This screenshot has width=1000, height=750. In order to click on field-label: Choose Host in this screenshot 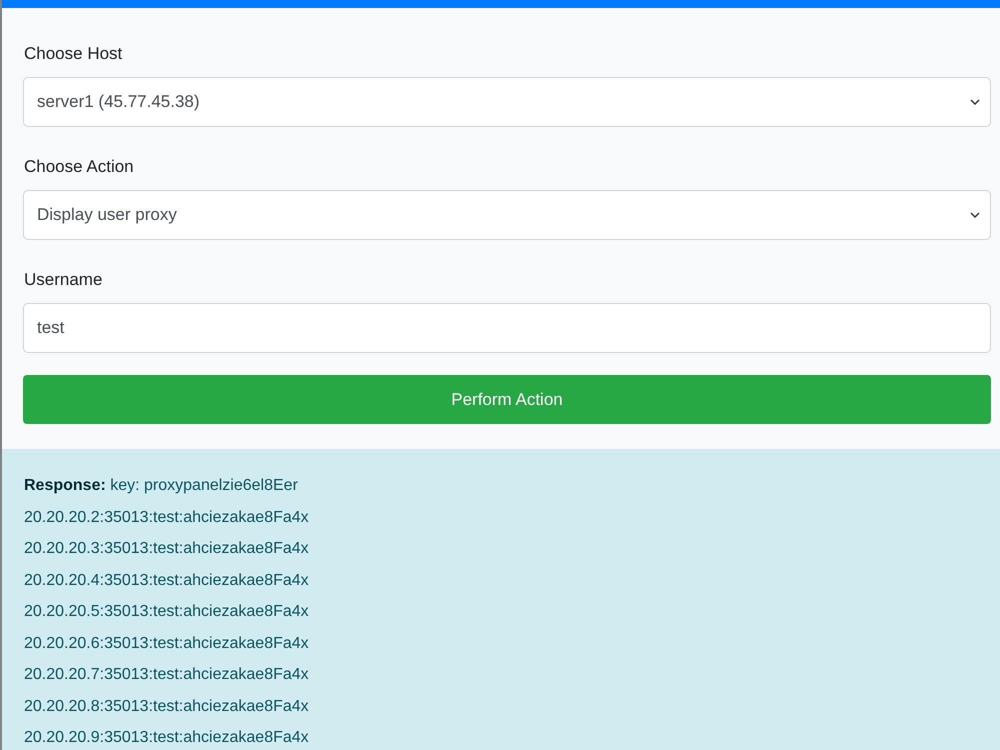, I will do `click(73, 54)`.